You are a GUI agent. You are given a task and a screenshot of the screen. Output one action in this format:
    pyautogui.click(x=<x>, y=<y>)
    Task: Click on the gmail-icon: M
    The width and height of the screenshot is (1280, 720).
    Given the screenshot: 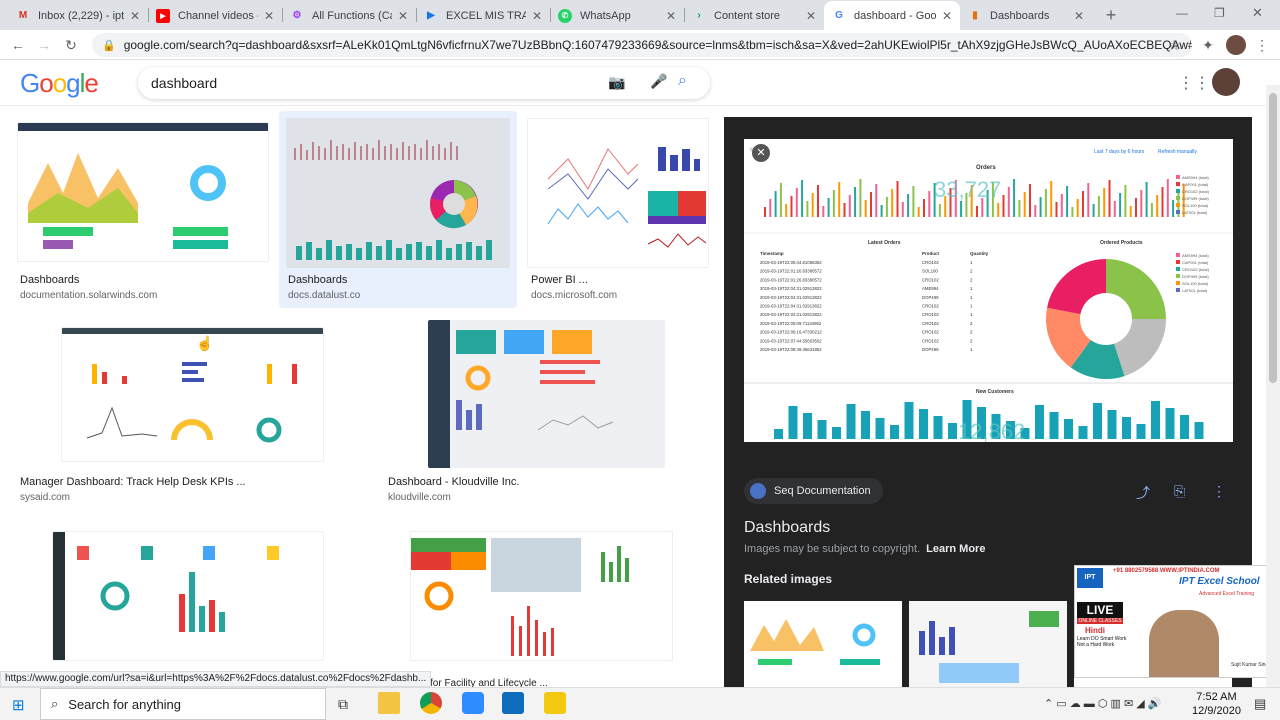 What is the action you would take?
    pyautogui.click(x=23, y=15)
    